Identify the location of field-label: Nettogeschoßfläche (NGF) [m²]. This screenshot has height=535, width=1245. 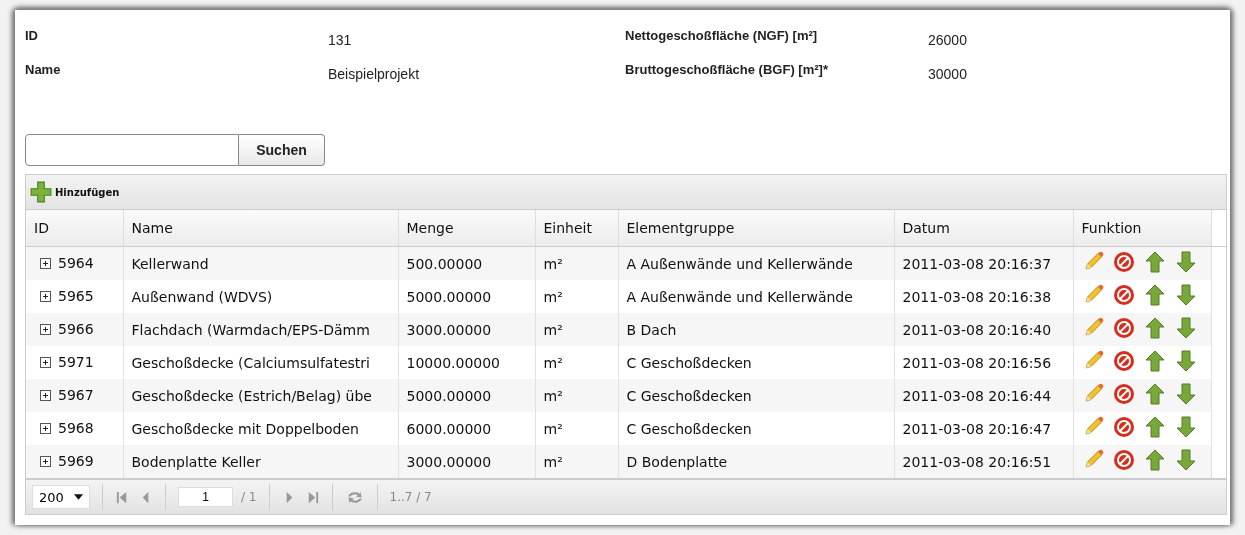
(722, 36).